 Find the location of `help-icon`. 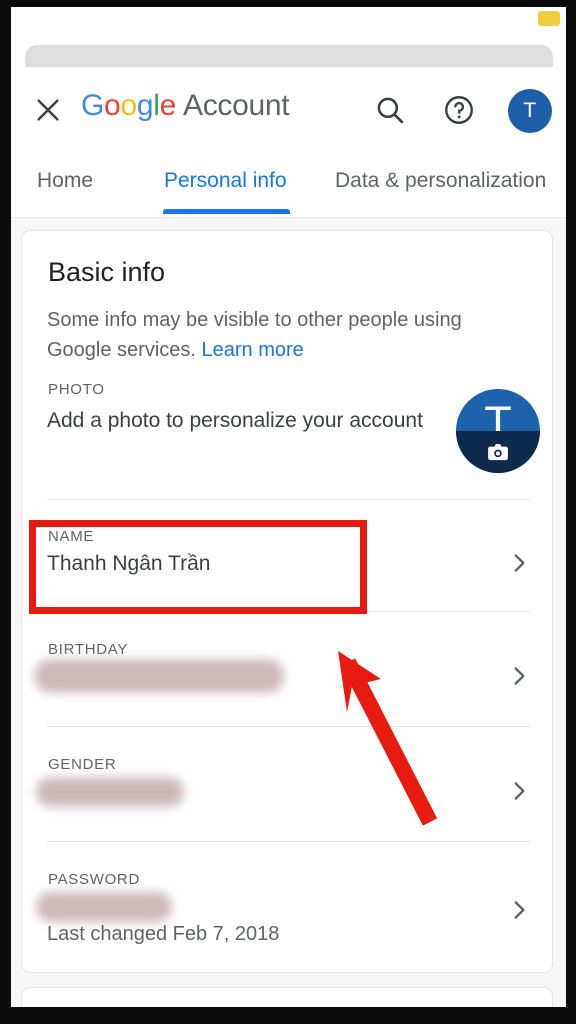

help-icon is located at coordinates (459, 110).